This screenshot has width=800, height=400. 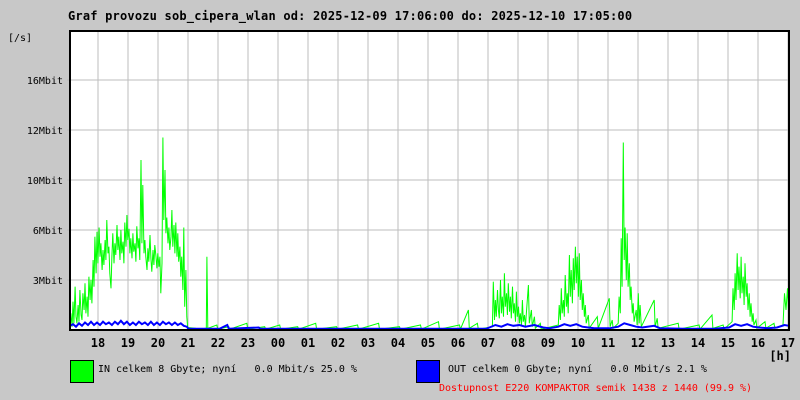 I want to click on x-axis-tick-label: 03, so click(x=368, y=343).